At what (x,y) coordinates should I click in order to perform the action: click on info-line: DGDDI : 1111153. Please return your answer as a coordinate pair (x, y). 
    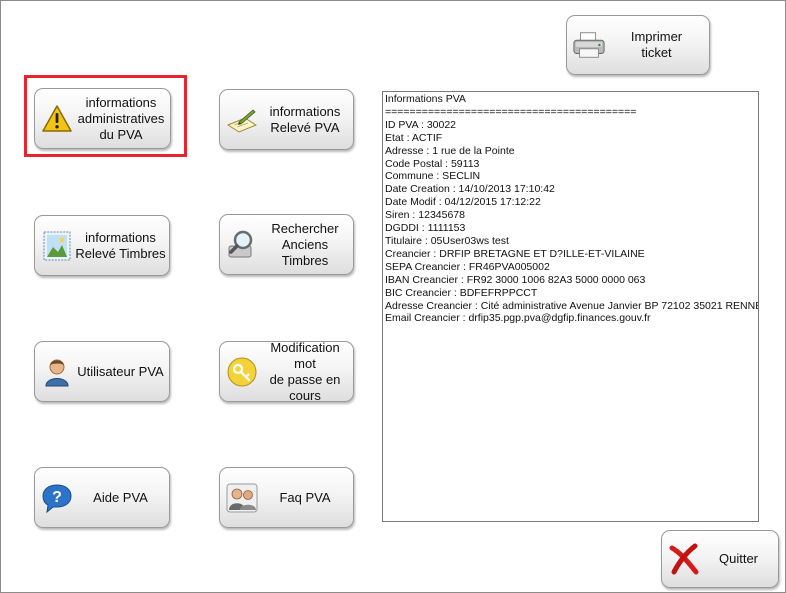
    Looking at the image, I should click on (425, 228).